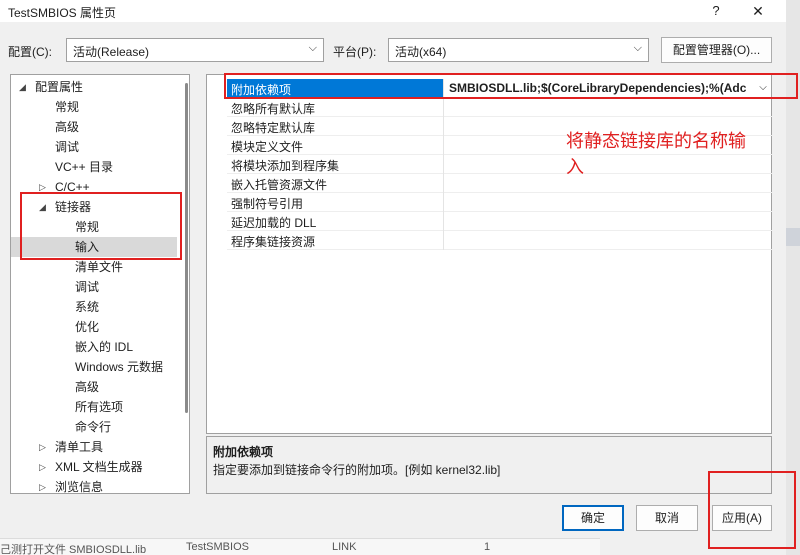  Describe the element at coordinates (279, 185) in the screenshot. I see `property-name: 嵌入托管资源文件` at that location.